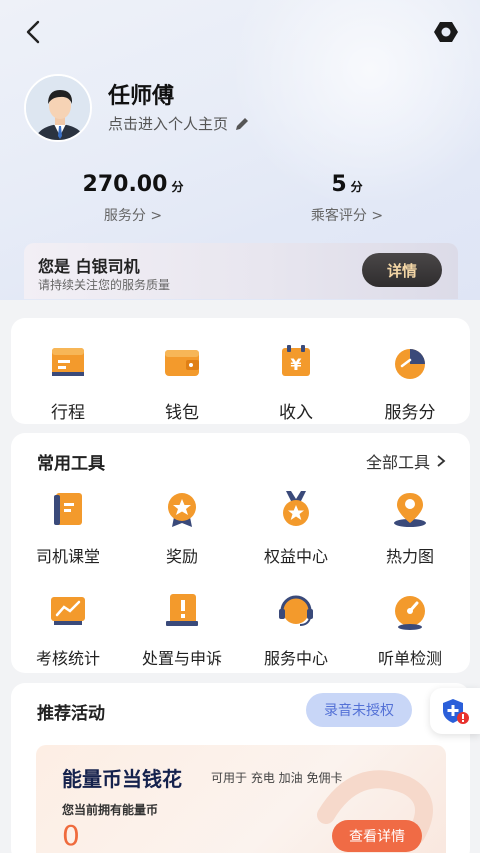 The image size is (480, 853). Describe the element at coordinates (296, 610) in the screenshot. I see `headset-icon` at that location.